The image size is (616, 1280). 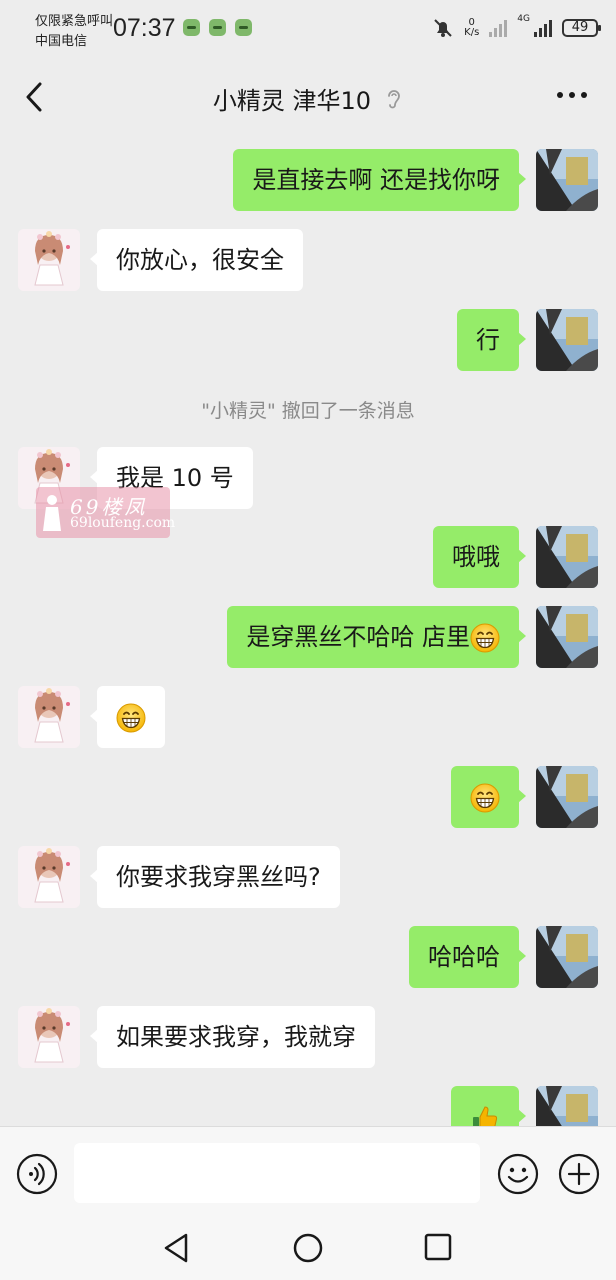 I want to click on system-nav-bar, so click(x=308, y=1248).